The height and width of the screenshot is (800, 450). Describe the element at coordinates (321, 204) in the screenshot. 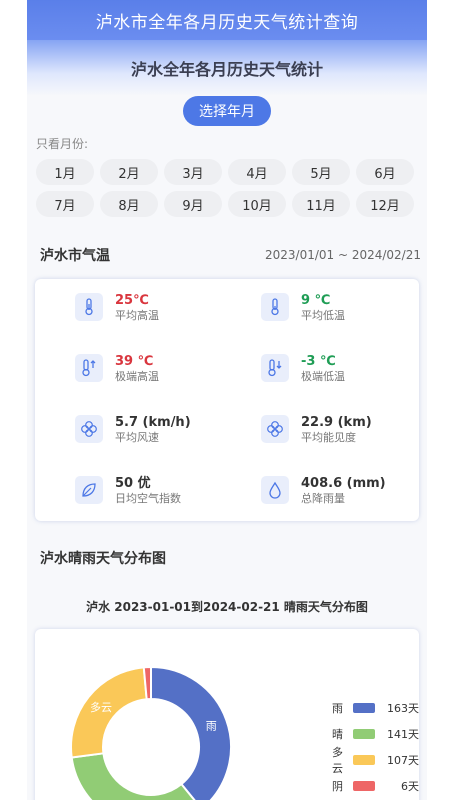

I see `month-chip-11: 11月` at that location.